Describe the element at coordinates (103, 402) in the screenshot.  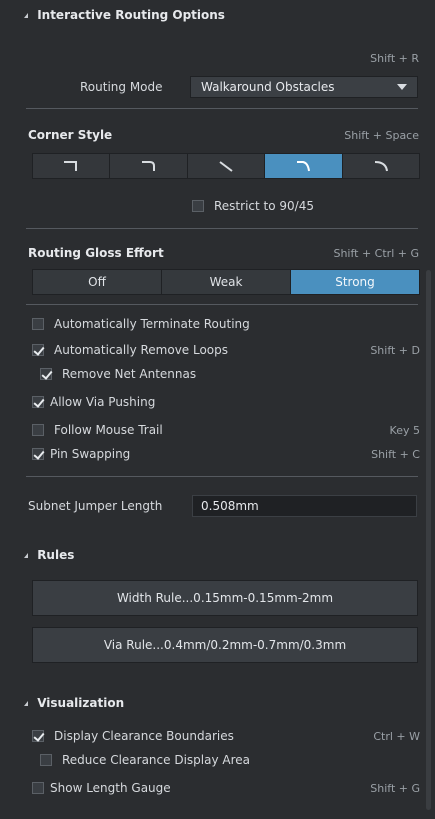
I see `via-pushing-label: Allow Via Pushing` at that location.